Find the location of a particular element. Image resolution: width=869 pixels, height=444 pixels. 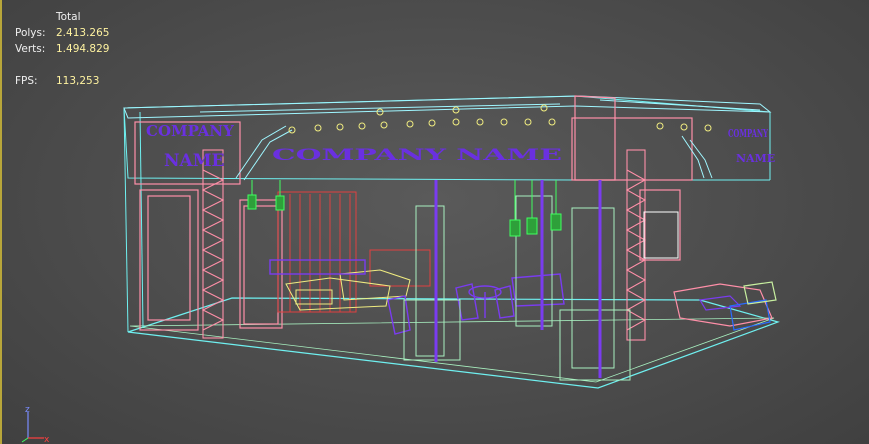

left-sign-line1: COMPANY is located at coordinates (190, 131).